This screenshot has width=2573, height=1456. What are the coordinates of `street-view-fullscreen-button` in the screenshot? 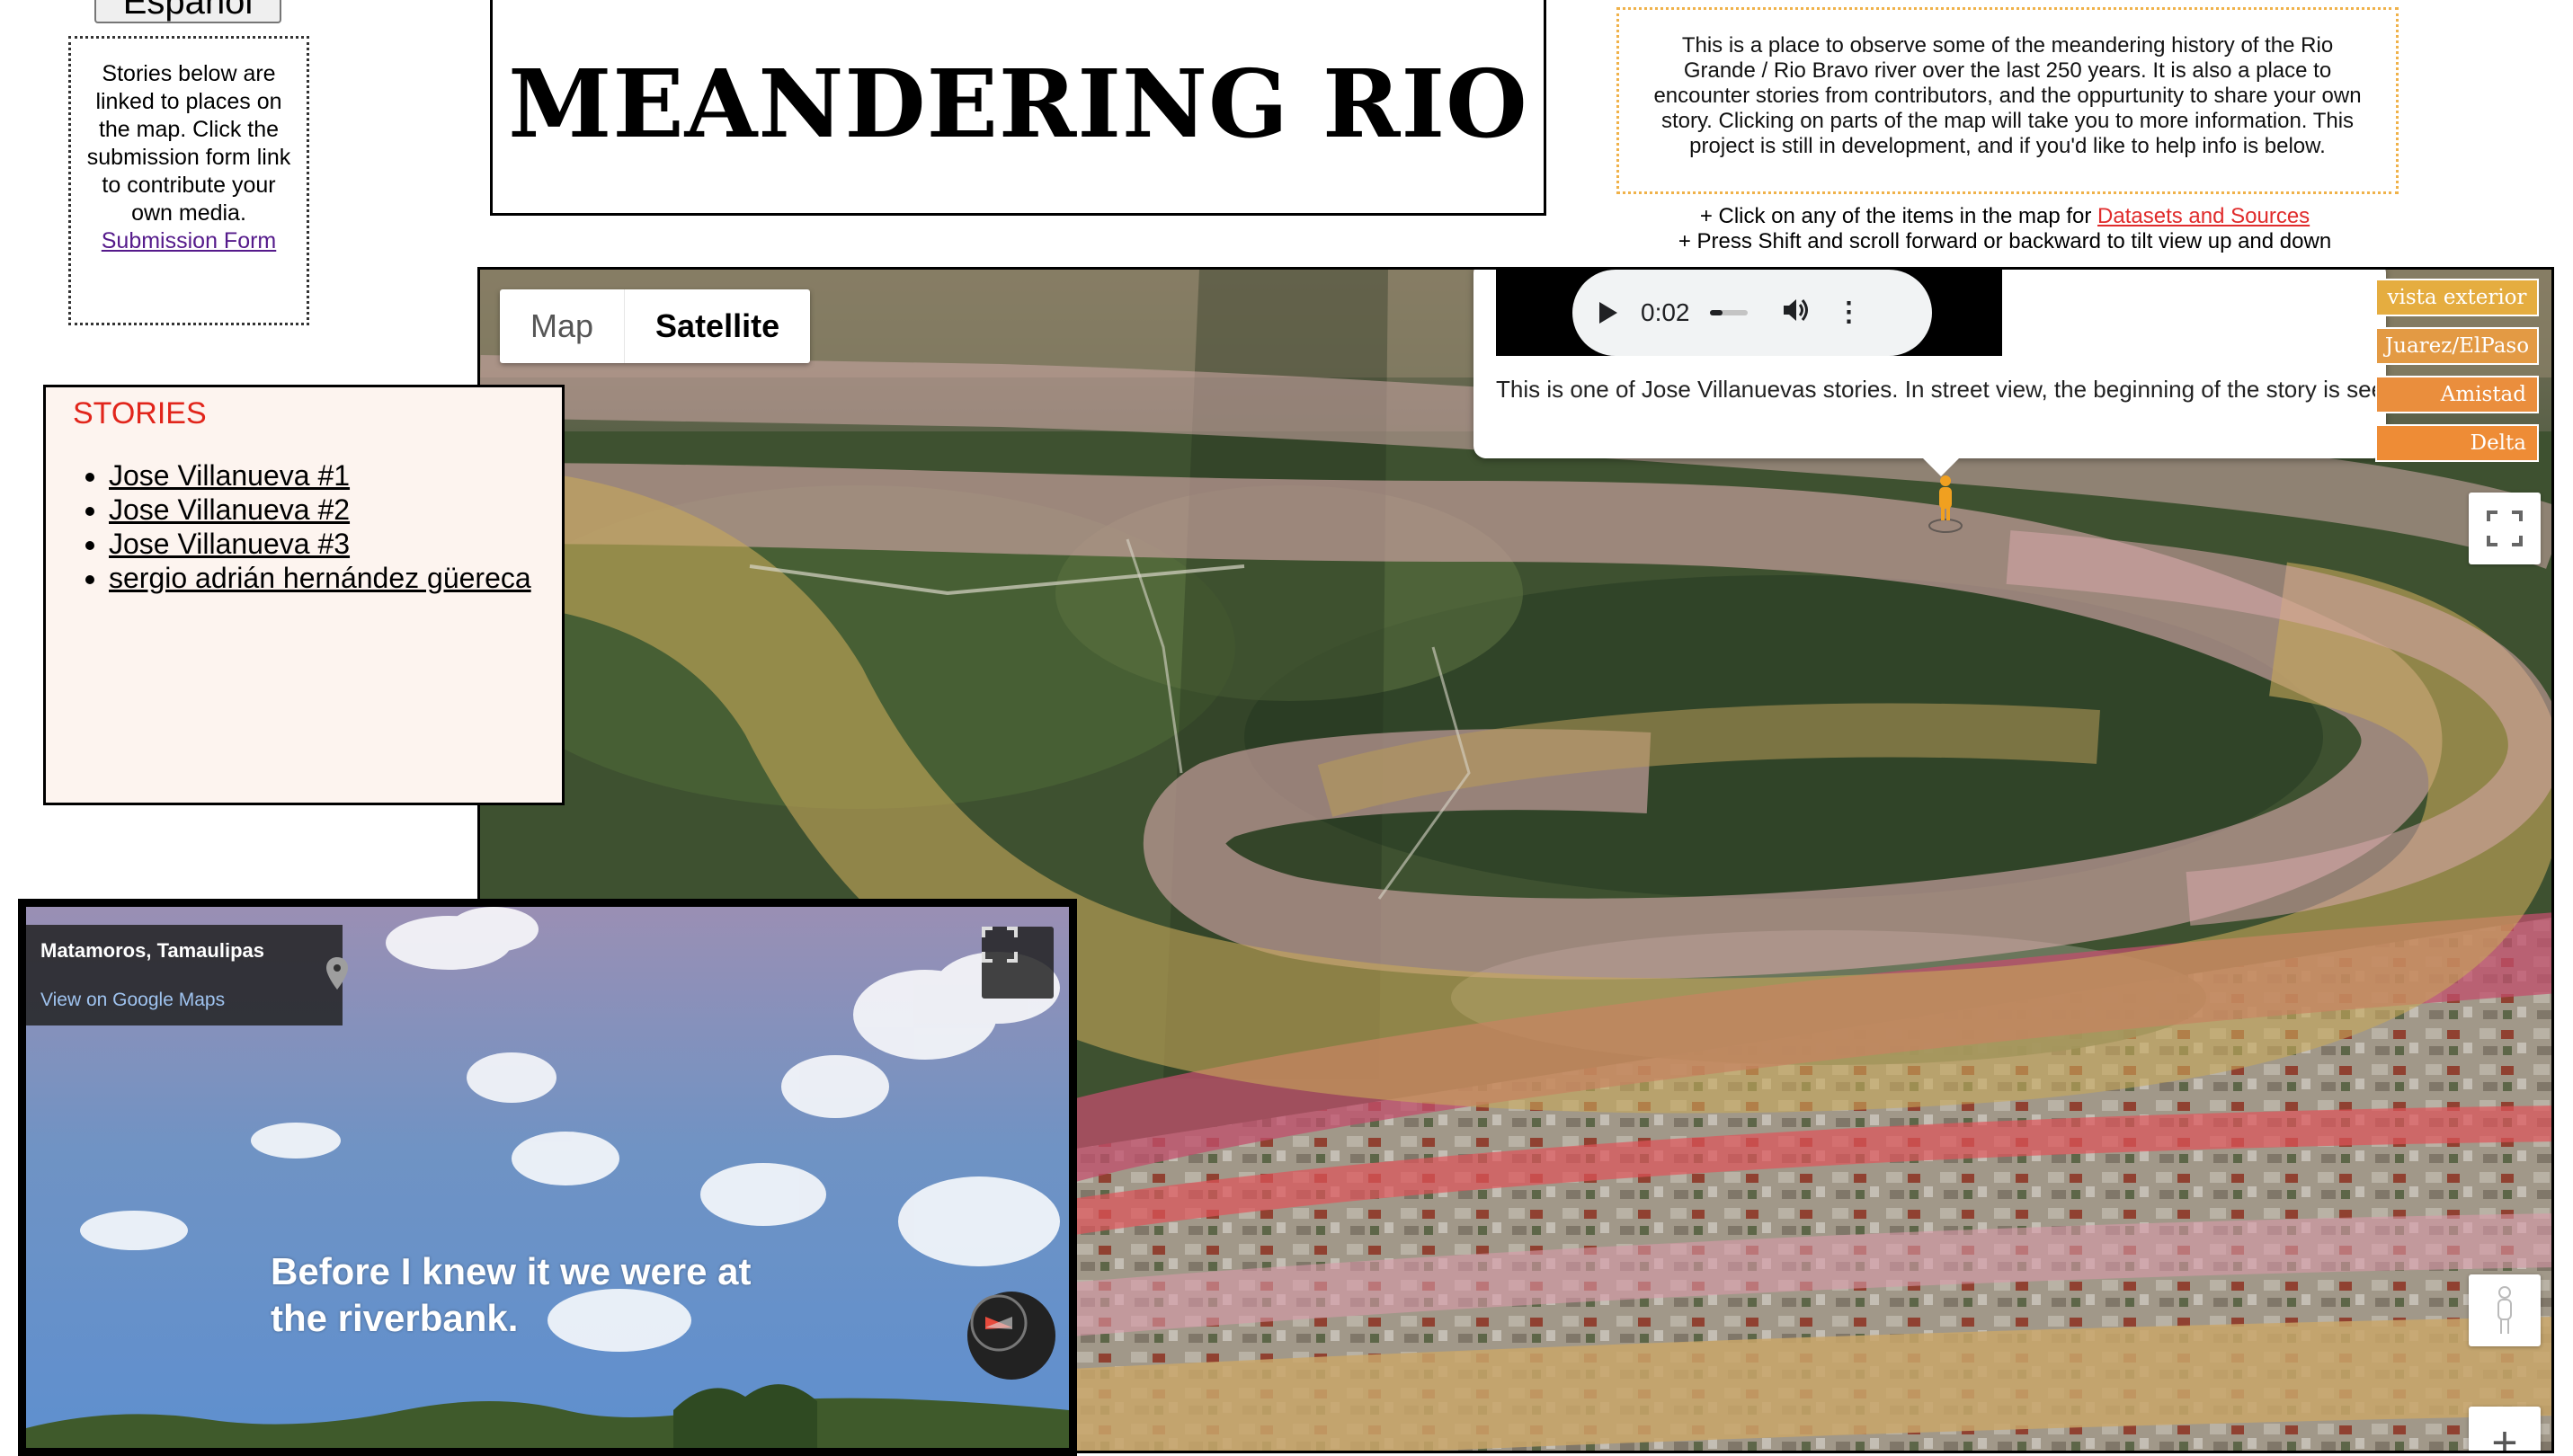 It's located at (1018, 963).